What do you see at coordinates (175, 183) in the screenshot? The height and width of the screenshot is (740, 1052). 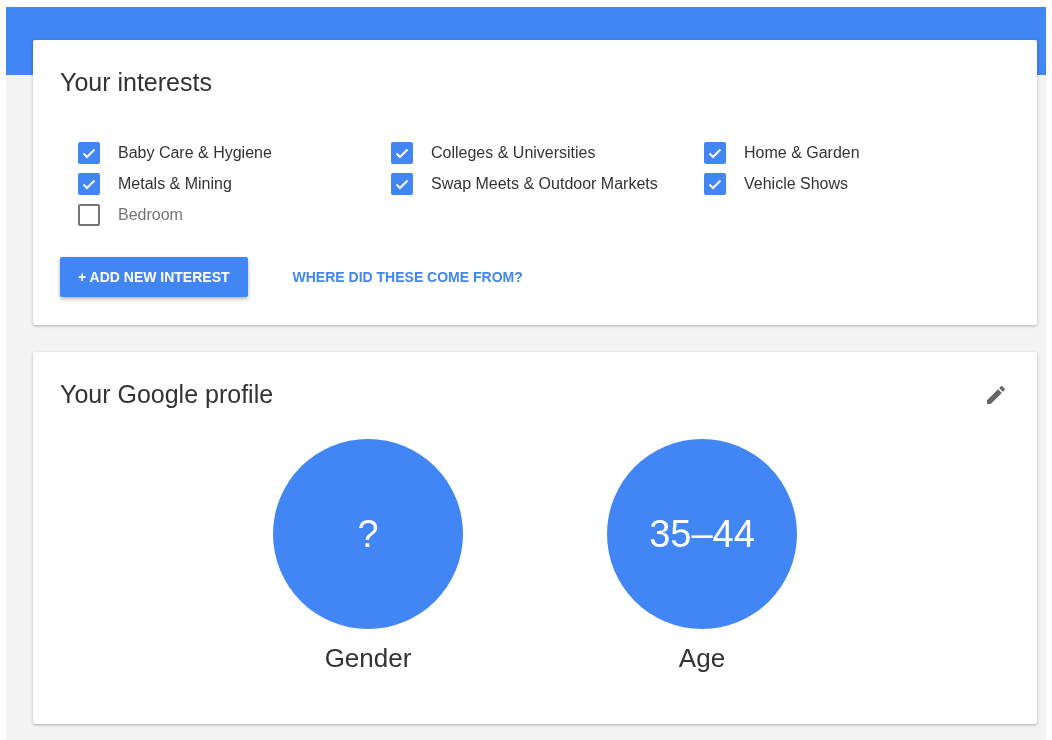 I see `interest-label: Metals & Mining` at bounding box center [175, 183].